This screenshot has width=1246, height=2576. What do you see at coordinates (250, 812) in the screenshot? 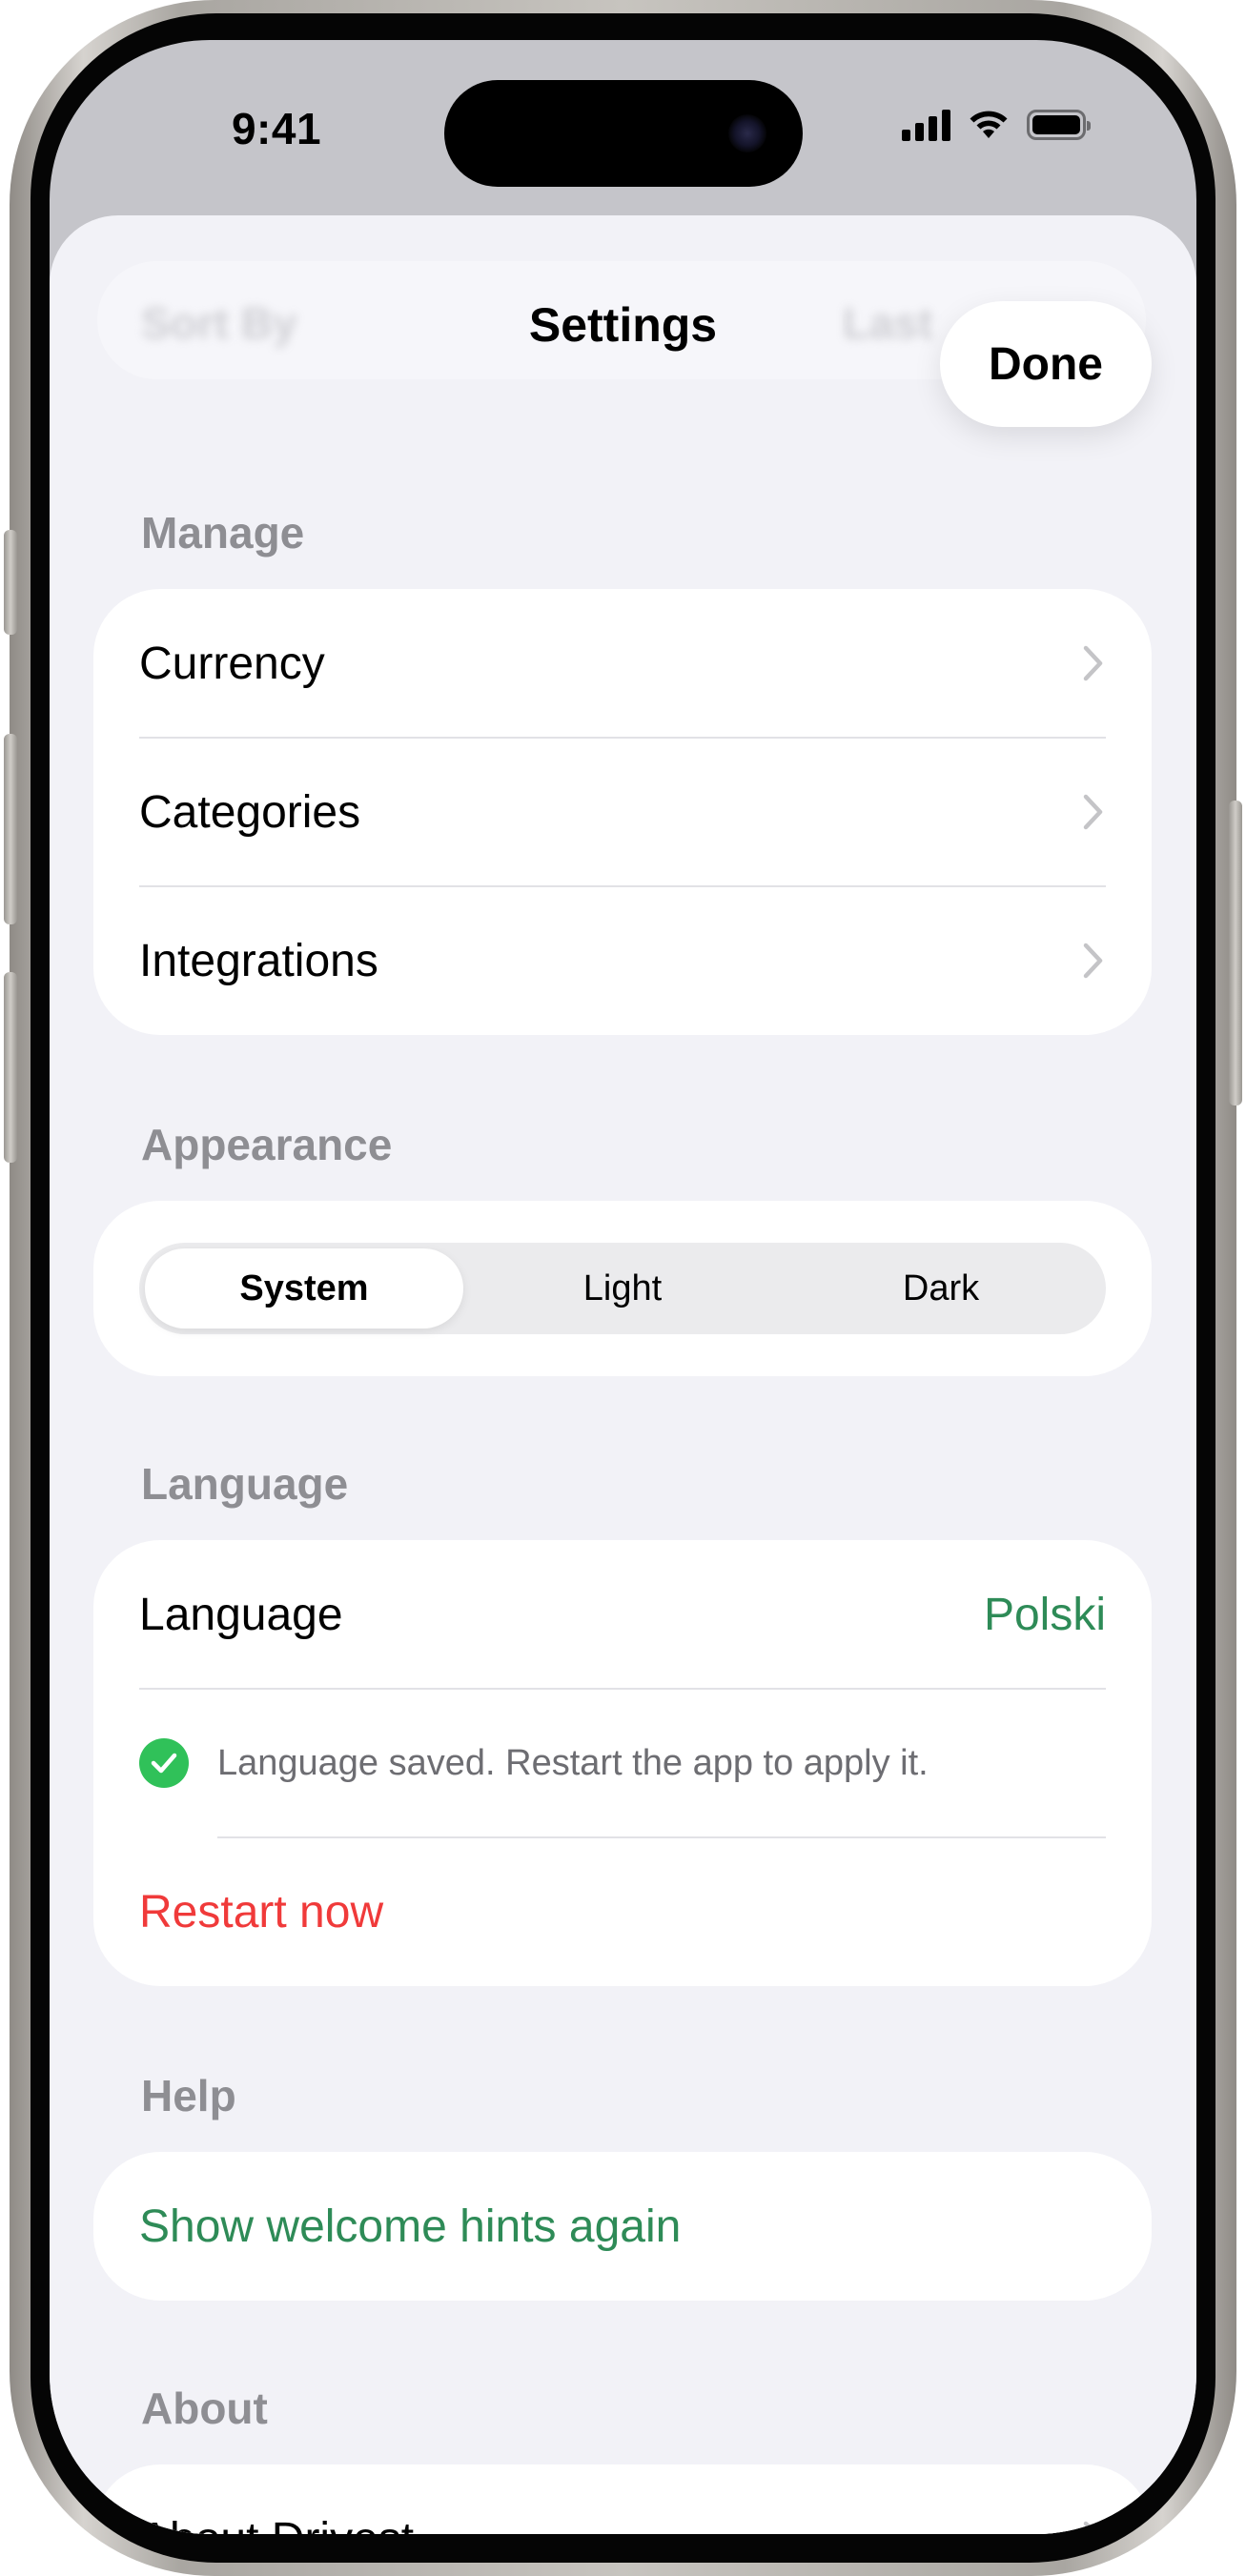
I see `categories-label: Categories` at bounding box center [250, 812].